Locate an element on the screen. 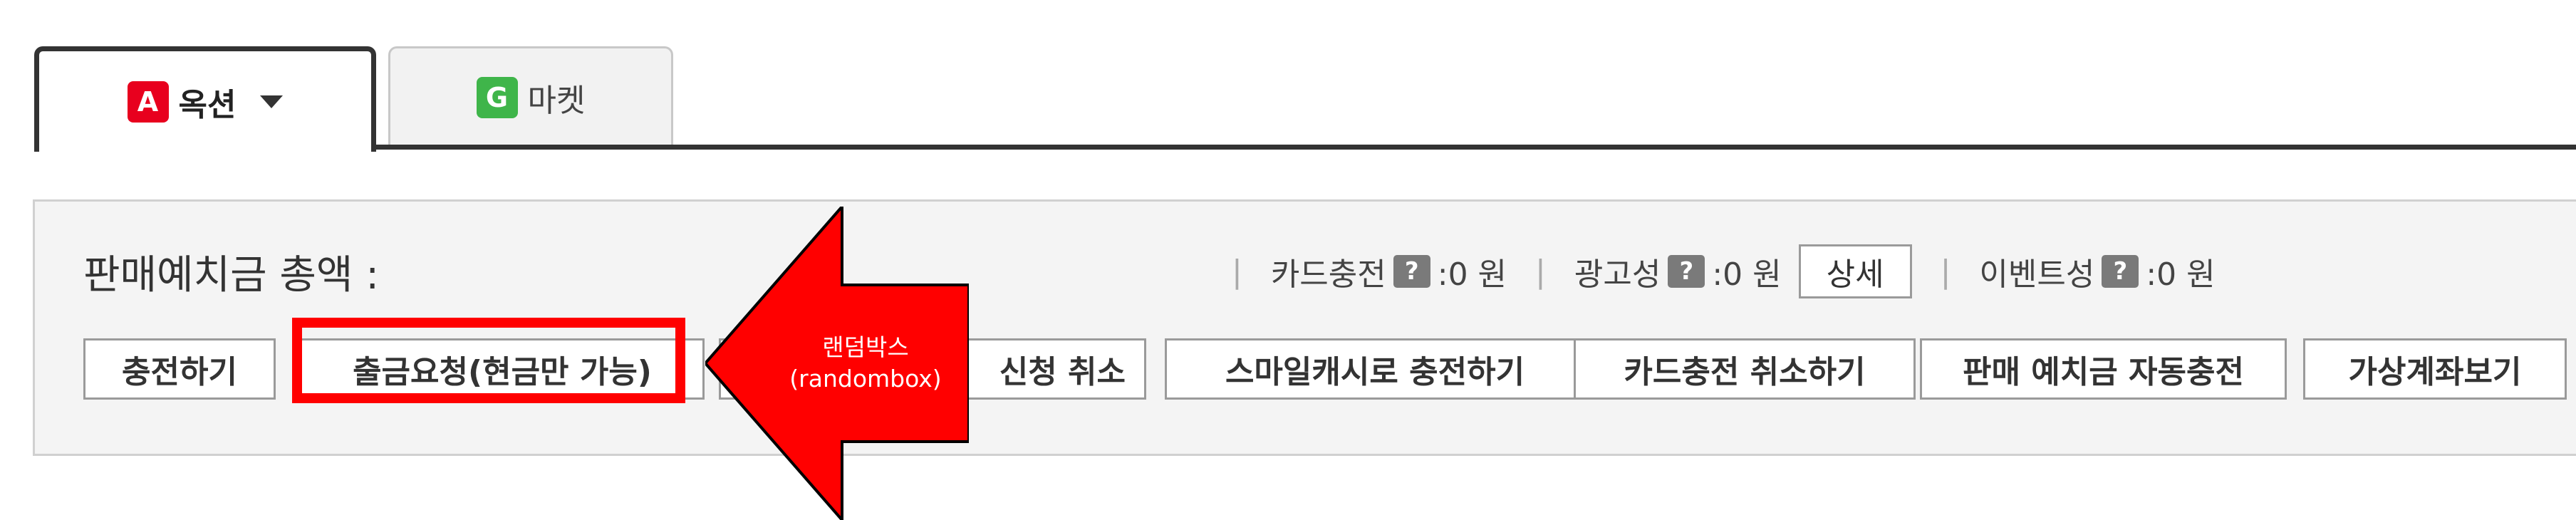 This screenshot has width=2576, height=520. deposit-total-label: 판매예치금 총액 : is located at coordinates (231, 275).